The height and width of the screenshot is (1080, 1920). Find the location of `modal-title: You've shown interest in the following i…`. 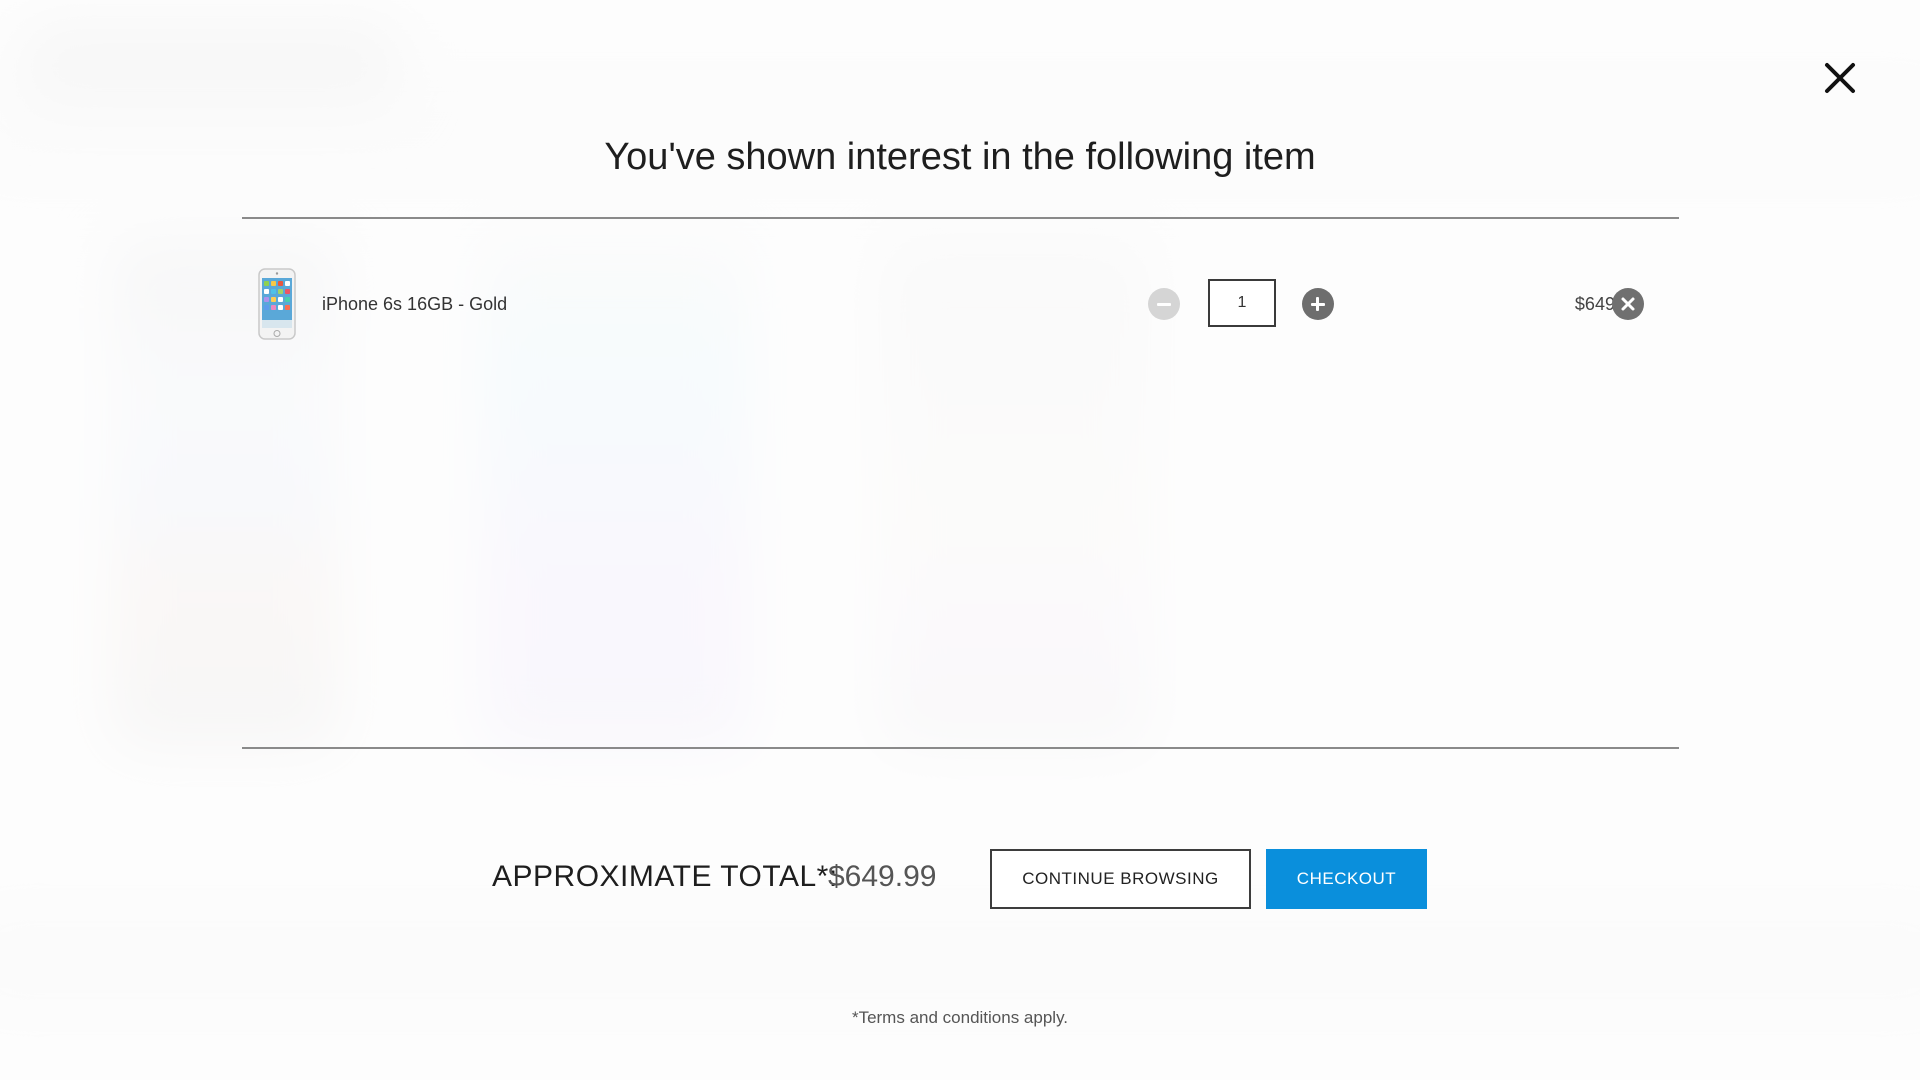

modal-title: You've shown interest in the following i… is located at coordinates (960, 157).